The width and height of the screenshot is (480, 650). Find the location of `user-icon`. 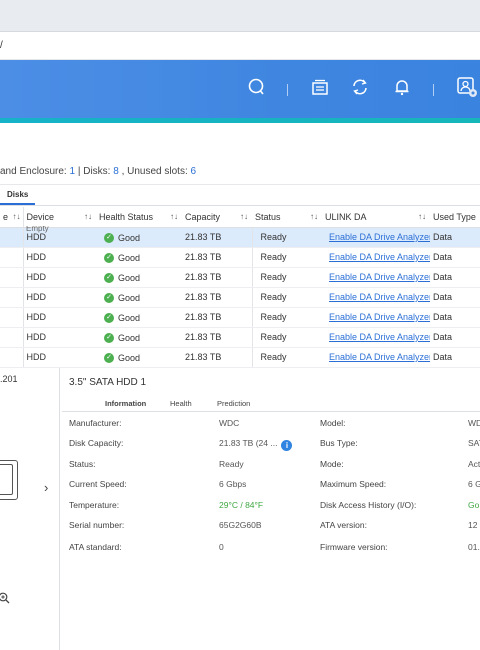

user-icon is located at coordinates (467, 87).